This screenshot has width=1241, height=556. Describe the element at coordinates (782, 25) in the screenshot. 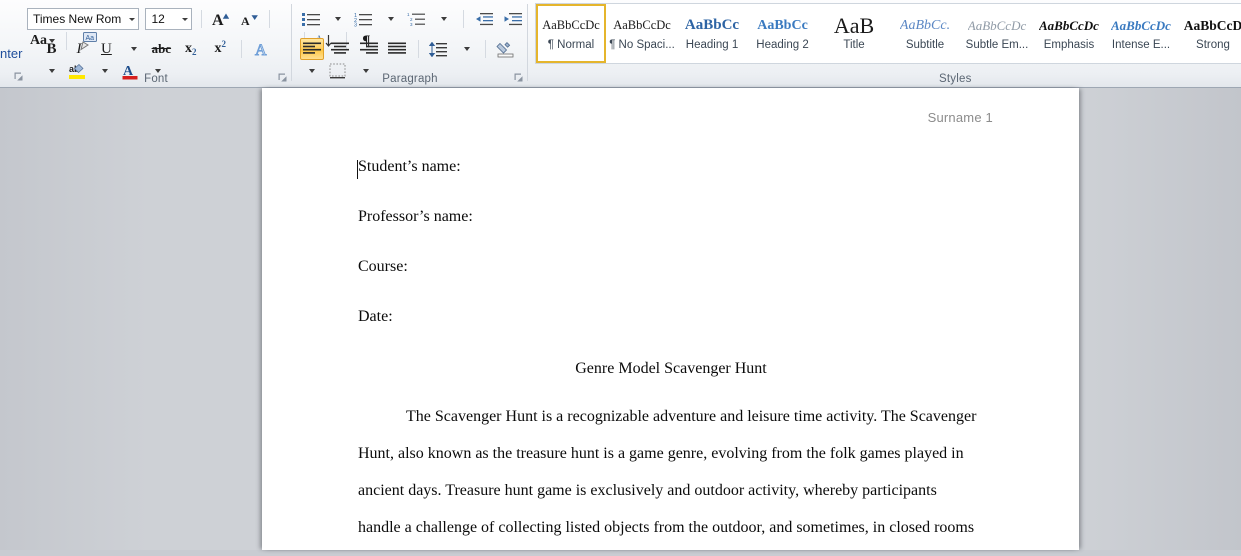

I see `style-preview: AaBbCc` at that location.